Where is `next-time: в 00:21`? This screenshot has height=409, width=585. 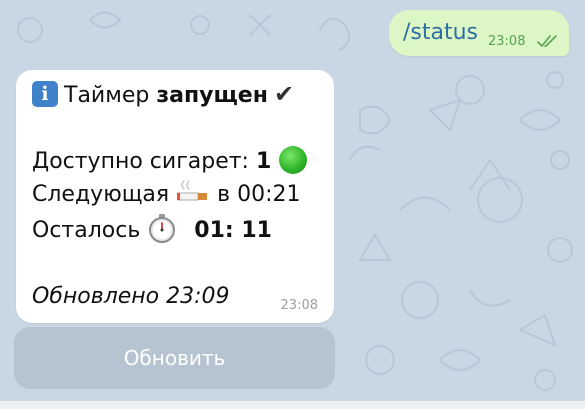 next-time: в 00:21 is located at coordinates (259, 194).